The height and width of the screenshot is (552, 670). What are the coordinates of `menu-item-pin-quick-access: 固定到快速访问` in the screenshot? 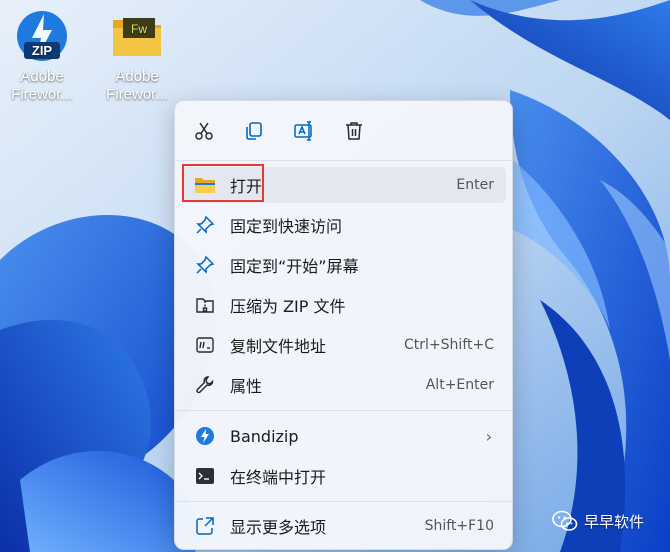 It's located at (344, 225).